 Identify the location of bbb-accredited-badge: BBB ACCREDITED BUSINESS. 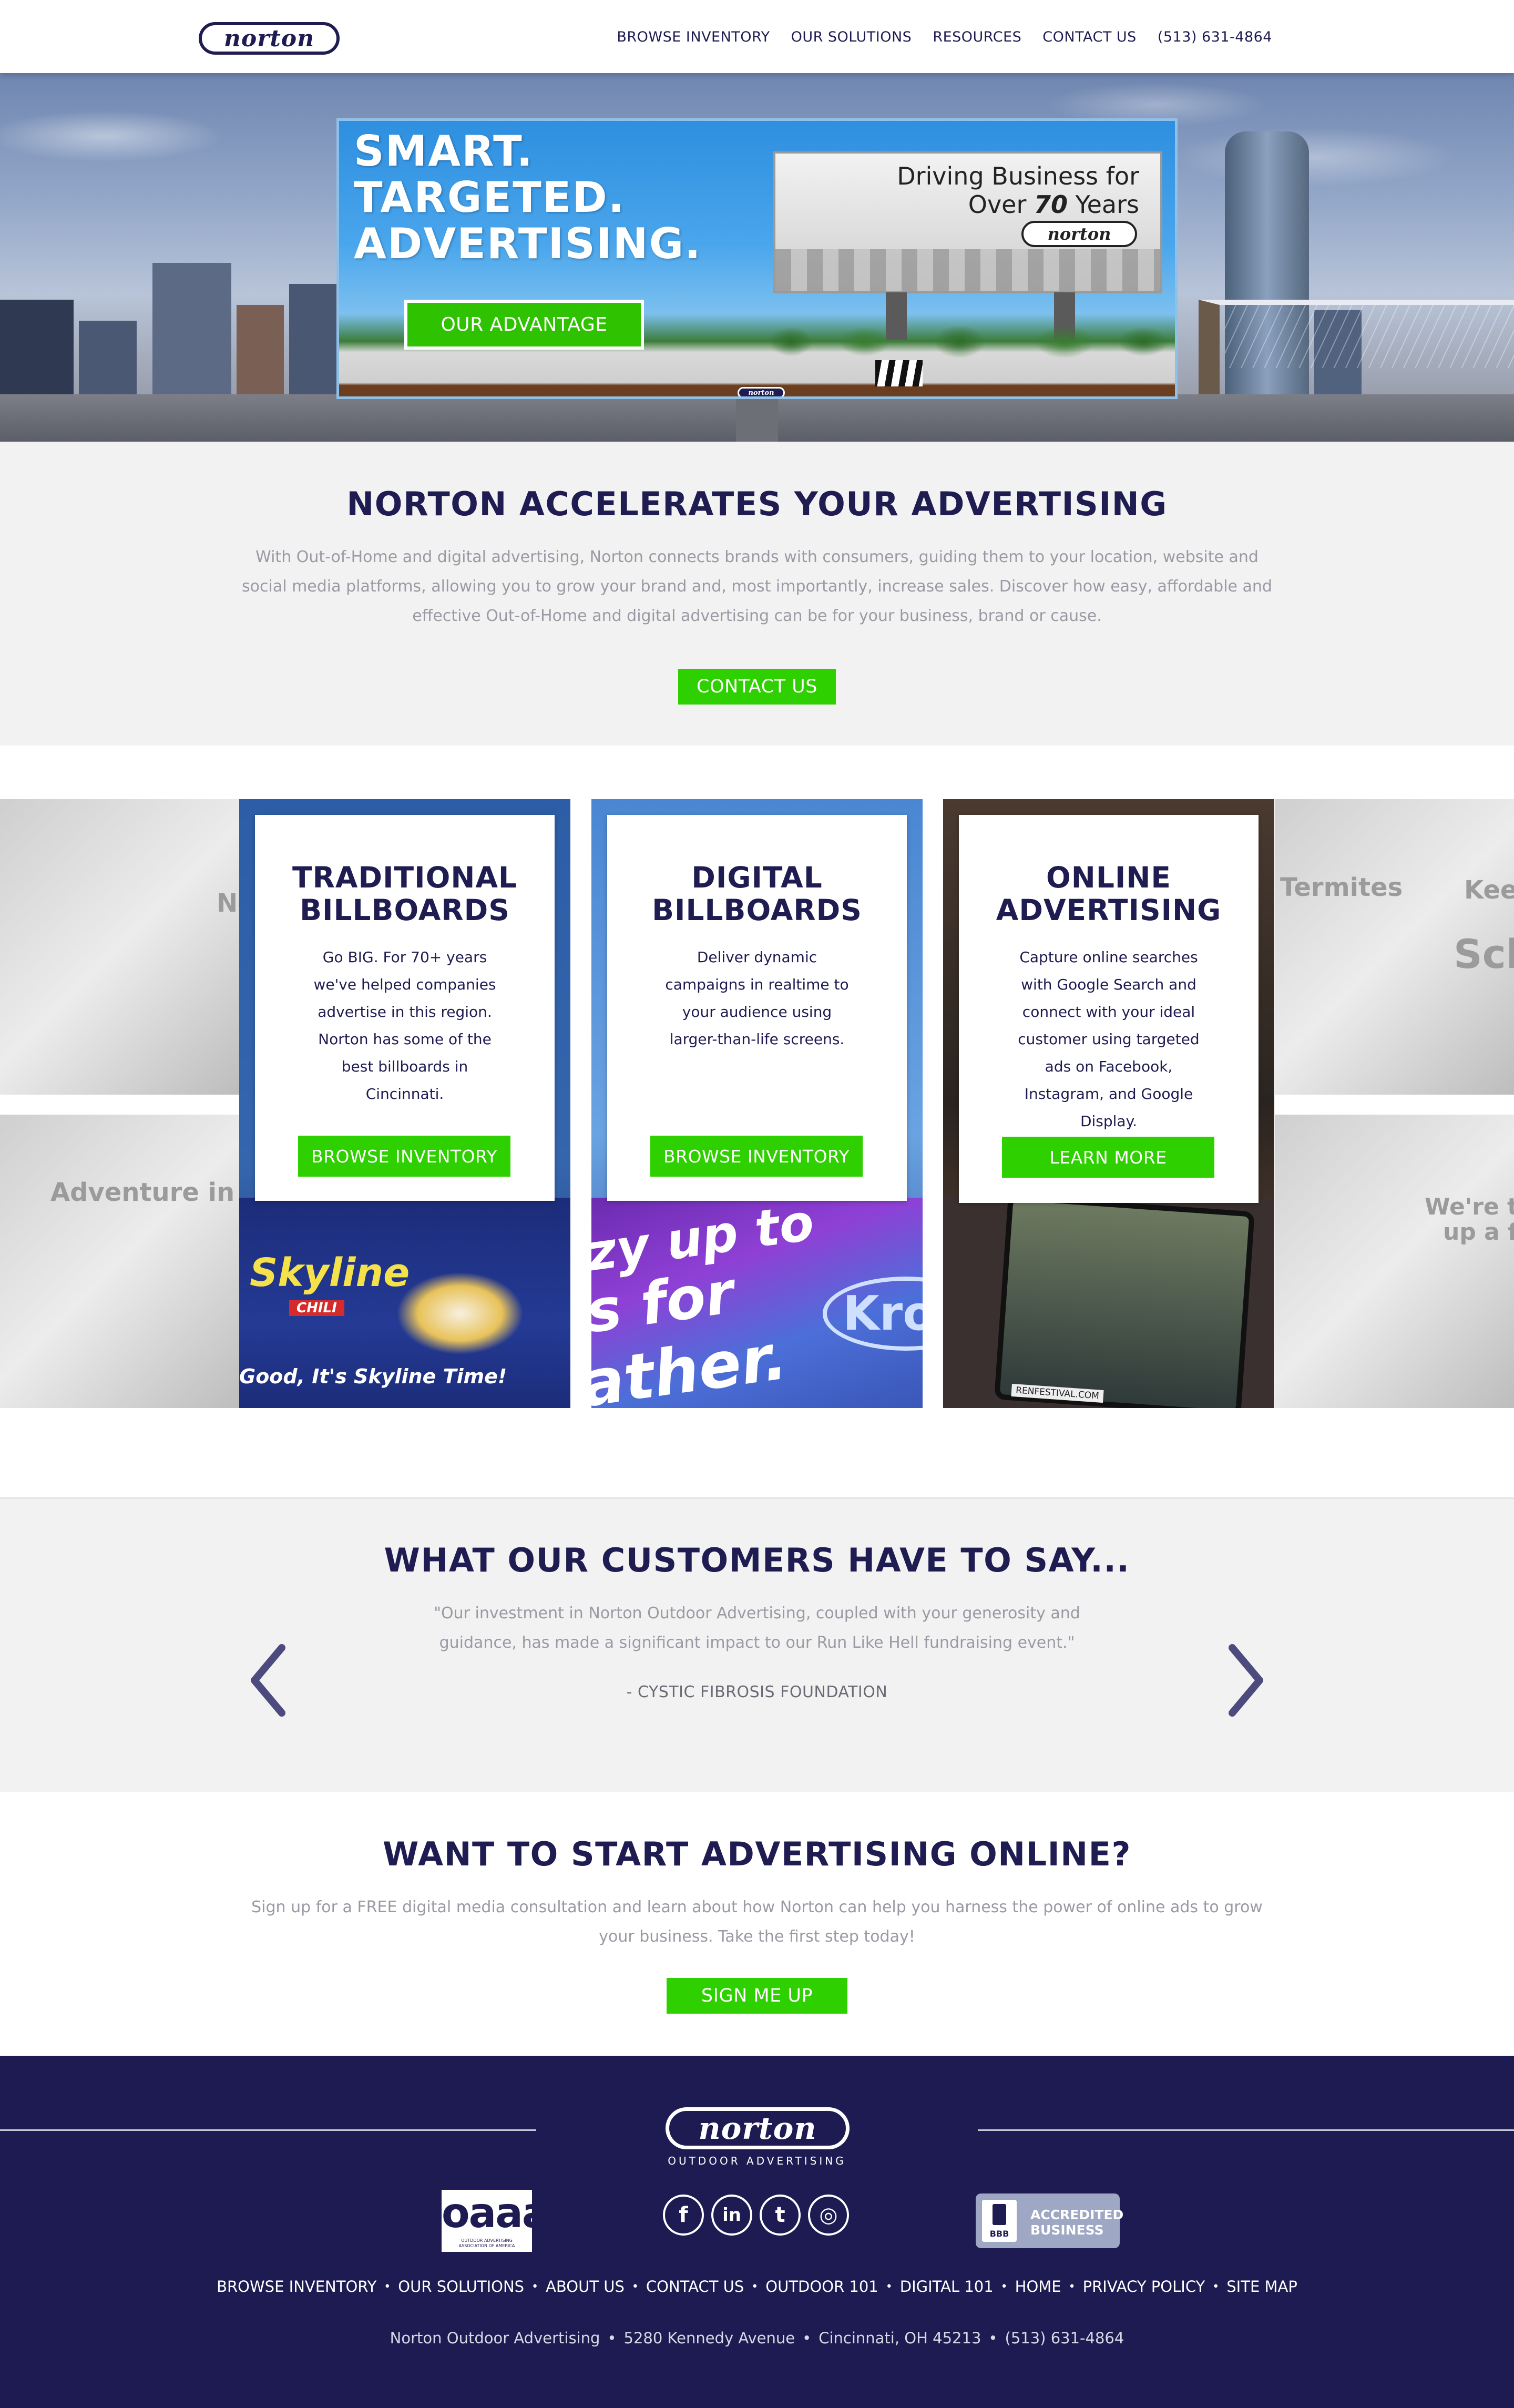
(1050, 2221).